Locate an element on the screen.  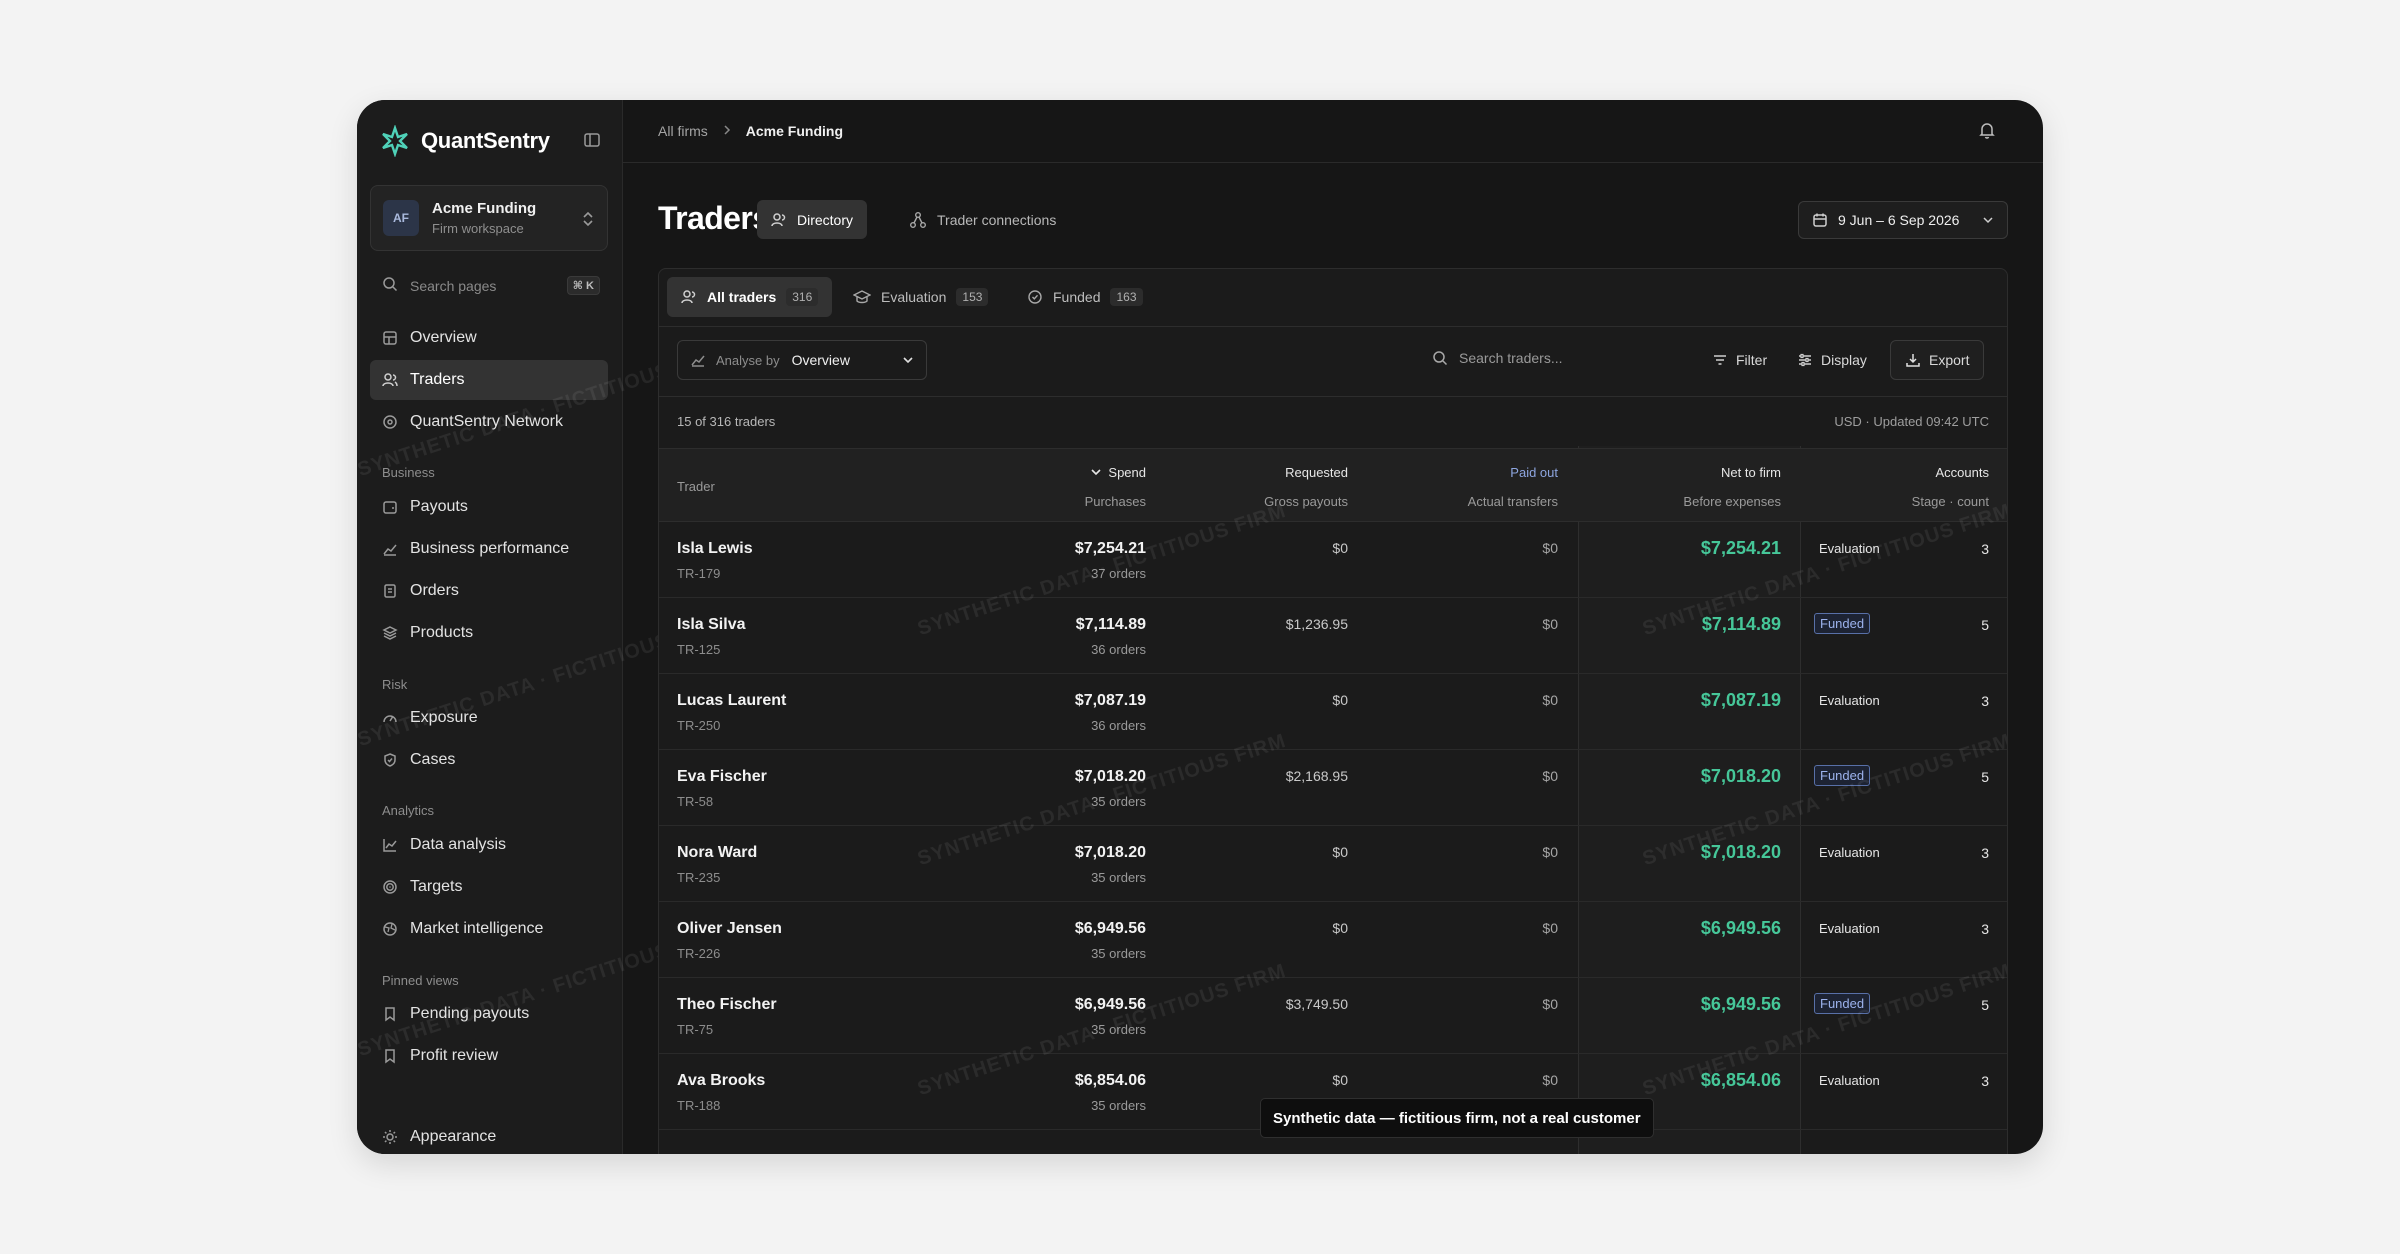
sidebar-item-traders: Traders is located at coordinates (489, 380).